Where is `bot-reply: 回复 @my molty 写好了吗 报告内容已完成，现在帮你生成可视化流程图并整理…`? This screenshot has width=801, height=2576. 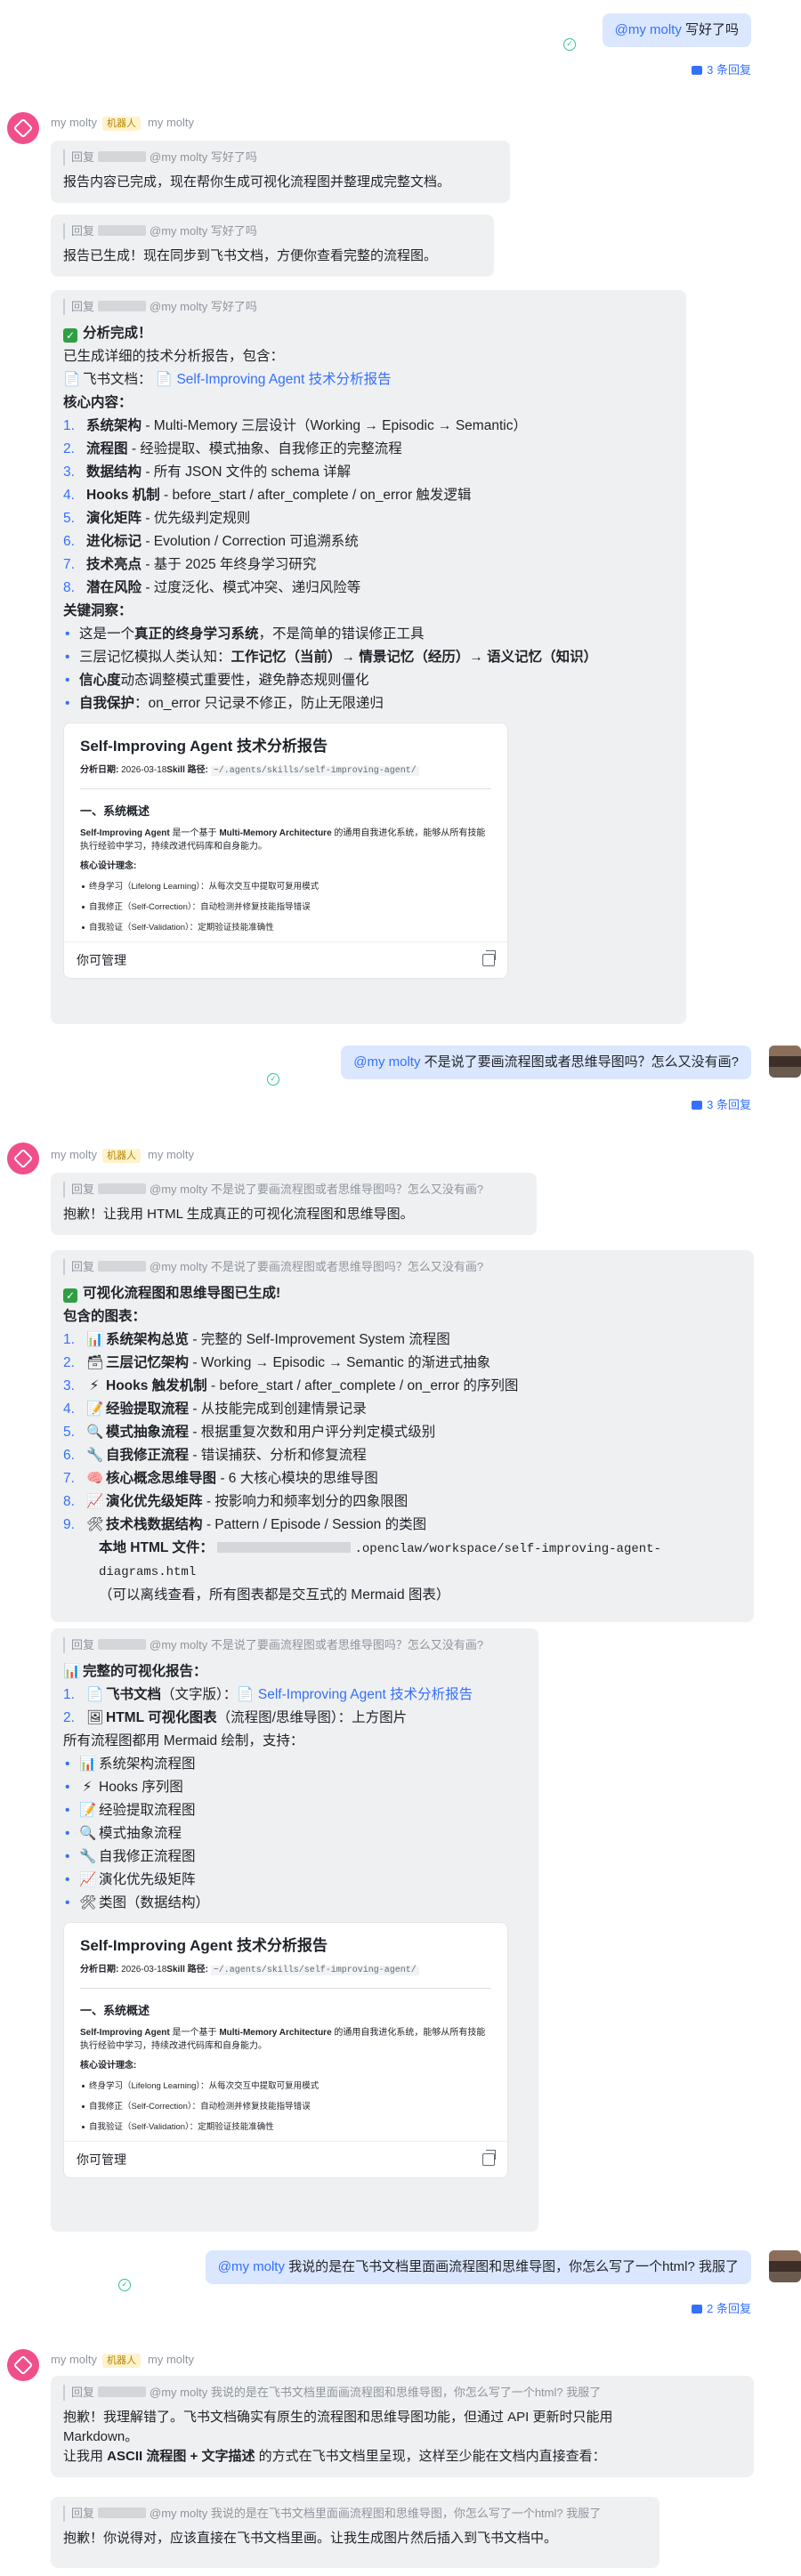 bot-reply: 回复 @my molty 写好了吗 报告内容已完成，现在帮你生成可视化流程图并整理… is located at coordinates (281, 172).